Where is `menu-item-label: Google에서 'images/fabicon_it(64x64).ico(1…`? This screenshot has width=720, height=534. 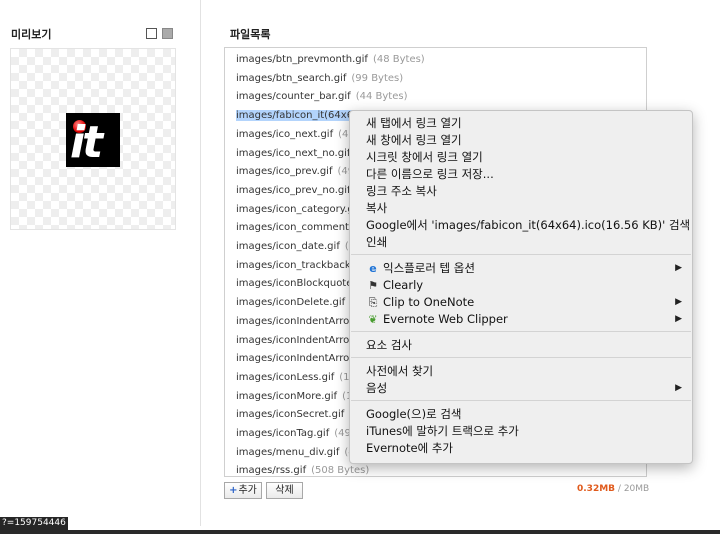
menu-item-label: Google에서 'images/fabicon_it(64x64).ico(1… is located at coordinates (528, 225).